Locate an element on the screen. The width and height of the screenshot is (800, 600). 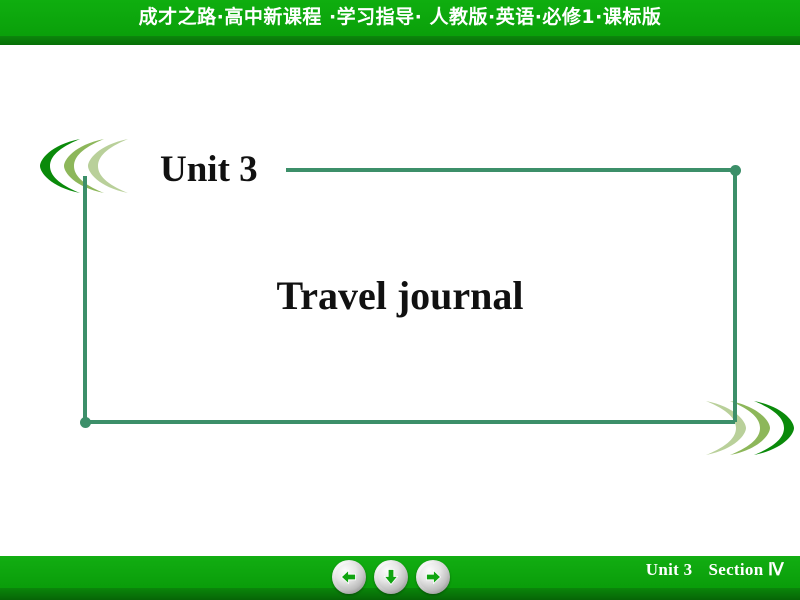
arrow-left-icon is located at coordinates (348, 577).